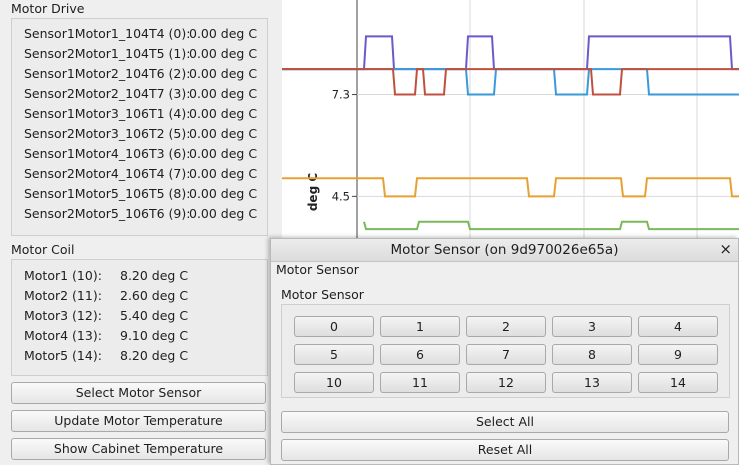  I want to click on show-cabinet-temperature-button: Show Cabinet Temperature, so click(138, 449).